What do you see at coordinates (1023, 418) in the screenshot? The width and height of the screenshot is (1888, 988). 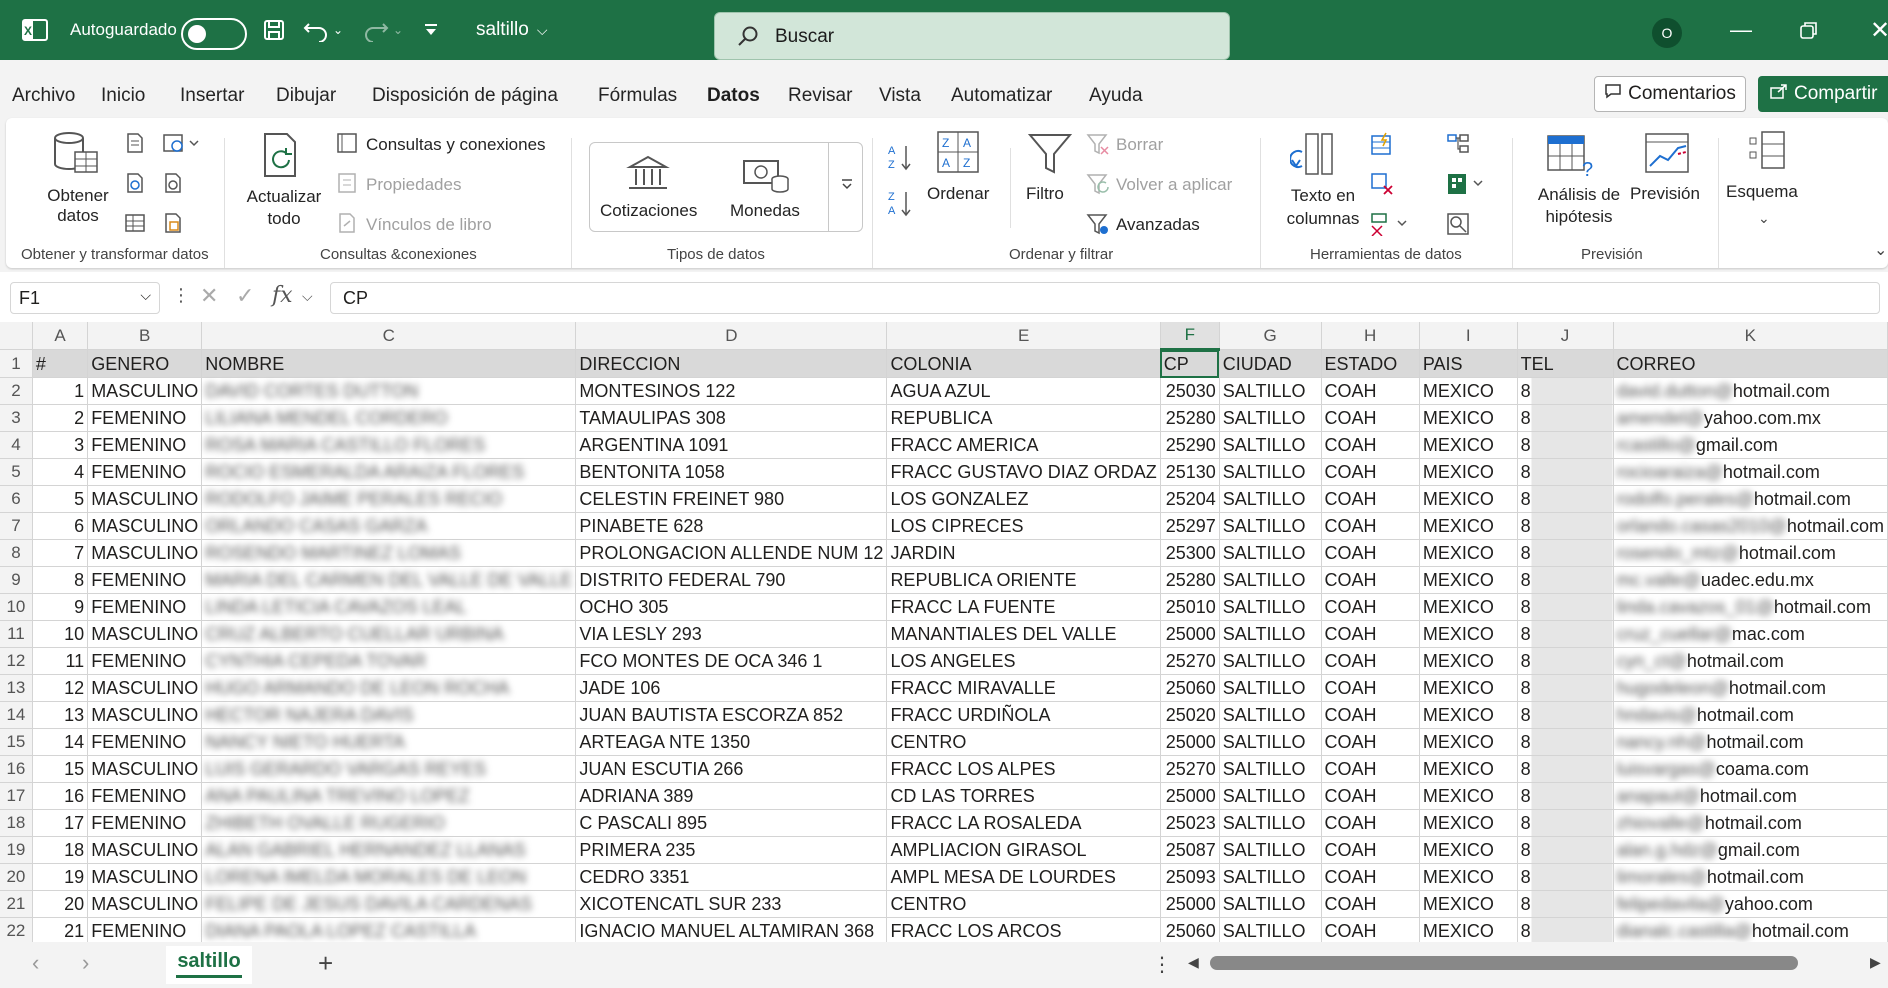 I see `cell: REPUBLICA` at bounding box center [1023, 418].